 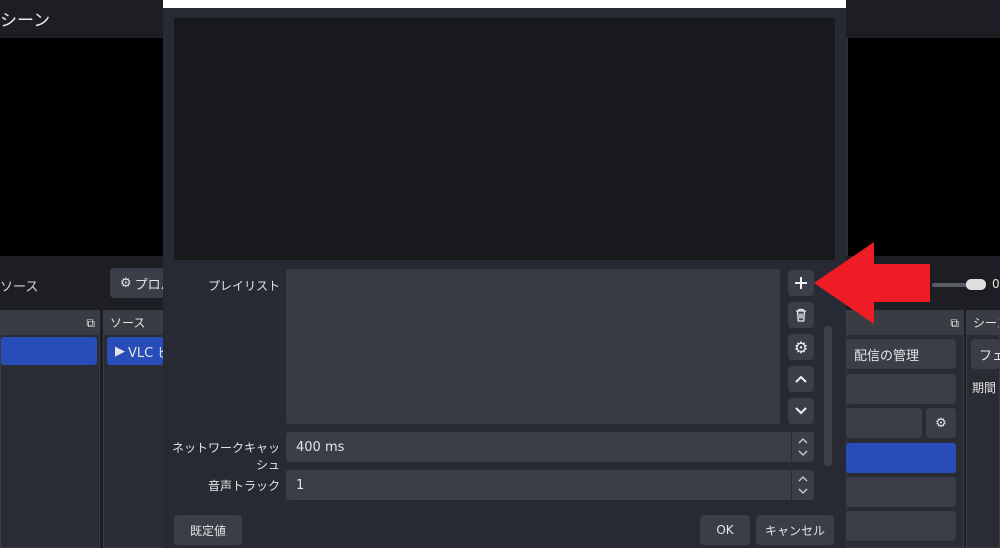 What do you see at coordinates (50, 323) in the screenshot?
I see `scenes-dock-title: ⧉` at bounding box center [50, 323].